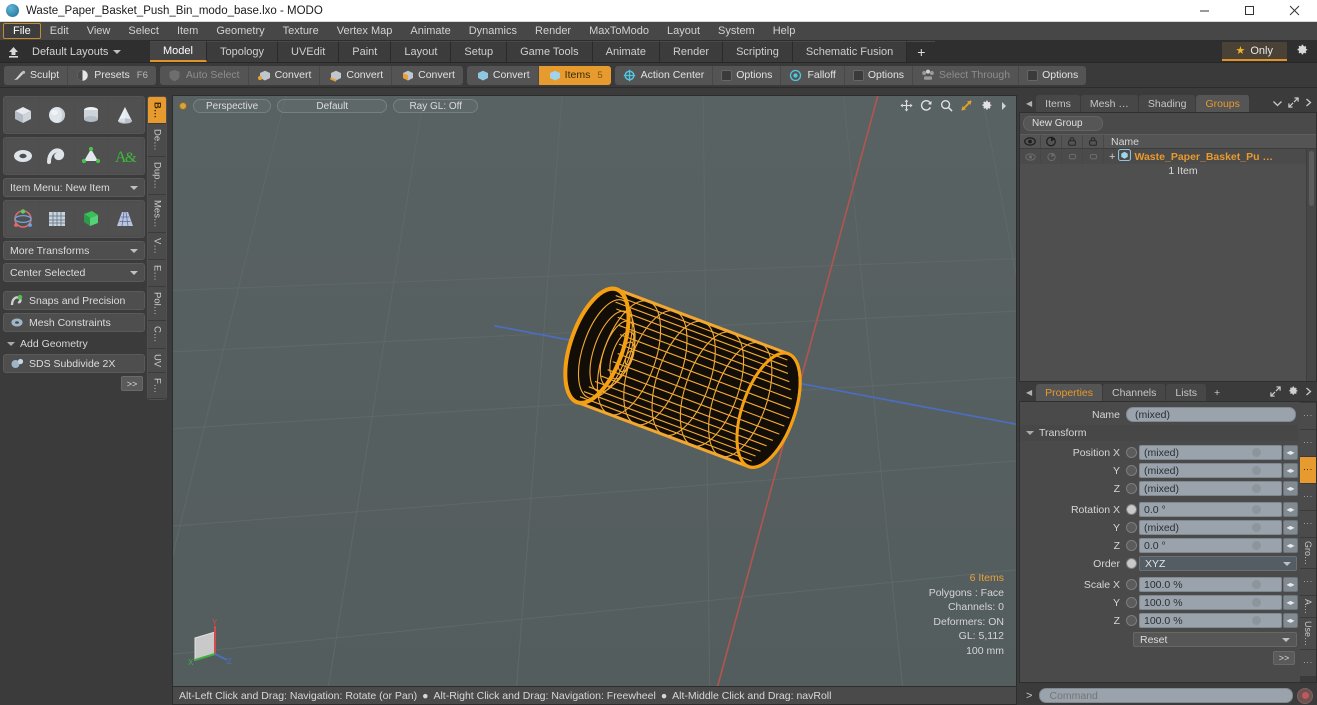 The width and height of the screenshot is (1317, 705). Describe the element at coordinates (232, 106) in the screenshot. I see `view-mode-button: Perspective` at that location.